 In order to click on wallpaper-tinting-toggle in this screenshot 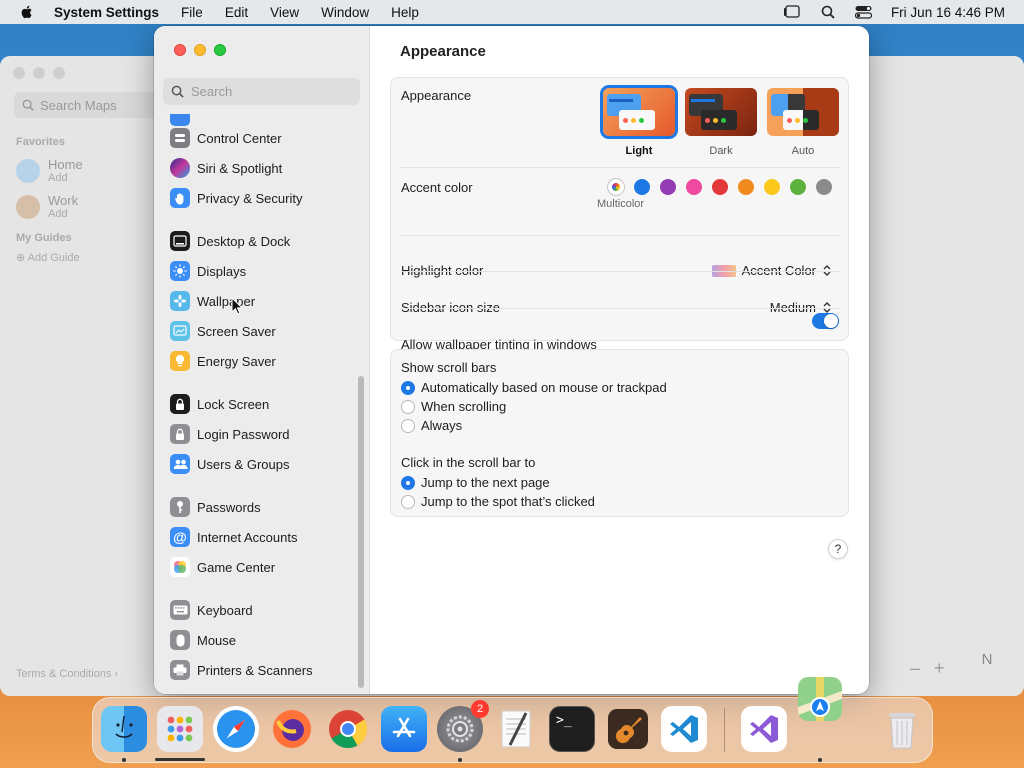, I will do `click(825, 321)`.